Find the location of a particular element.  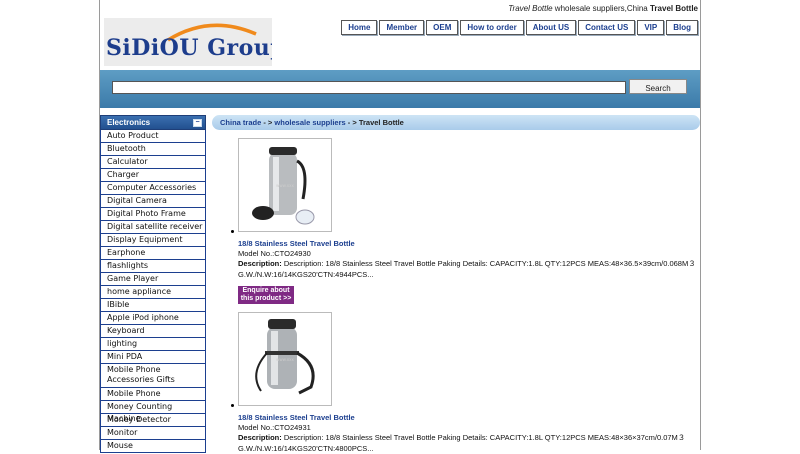

category-item: Digital Photo Frame is located at coordinates (153, 214).